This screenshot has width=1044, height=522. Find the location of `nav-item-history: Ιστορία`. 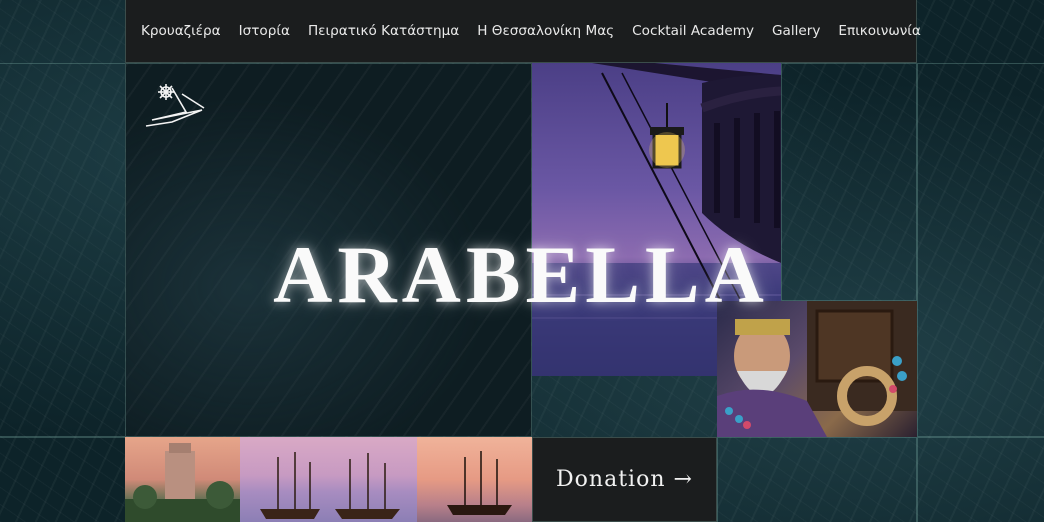

nav-item-history: Ιστορία is located at coordinates (264, 31).